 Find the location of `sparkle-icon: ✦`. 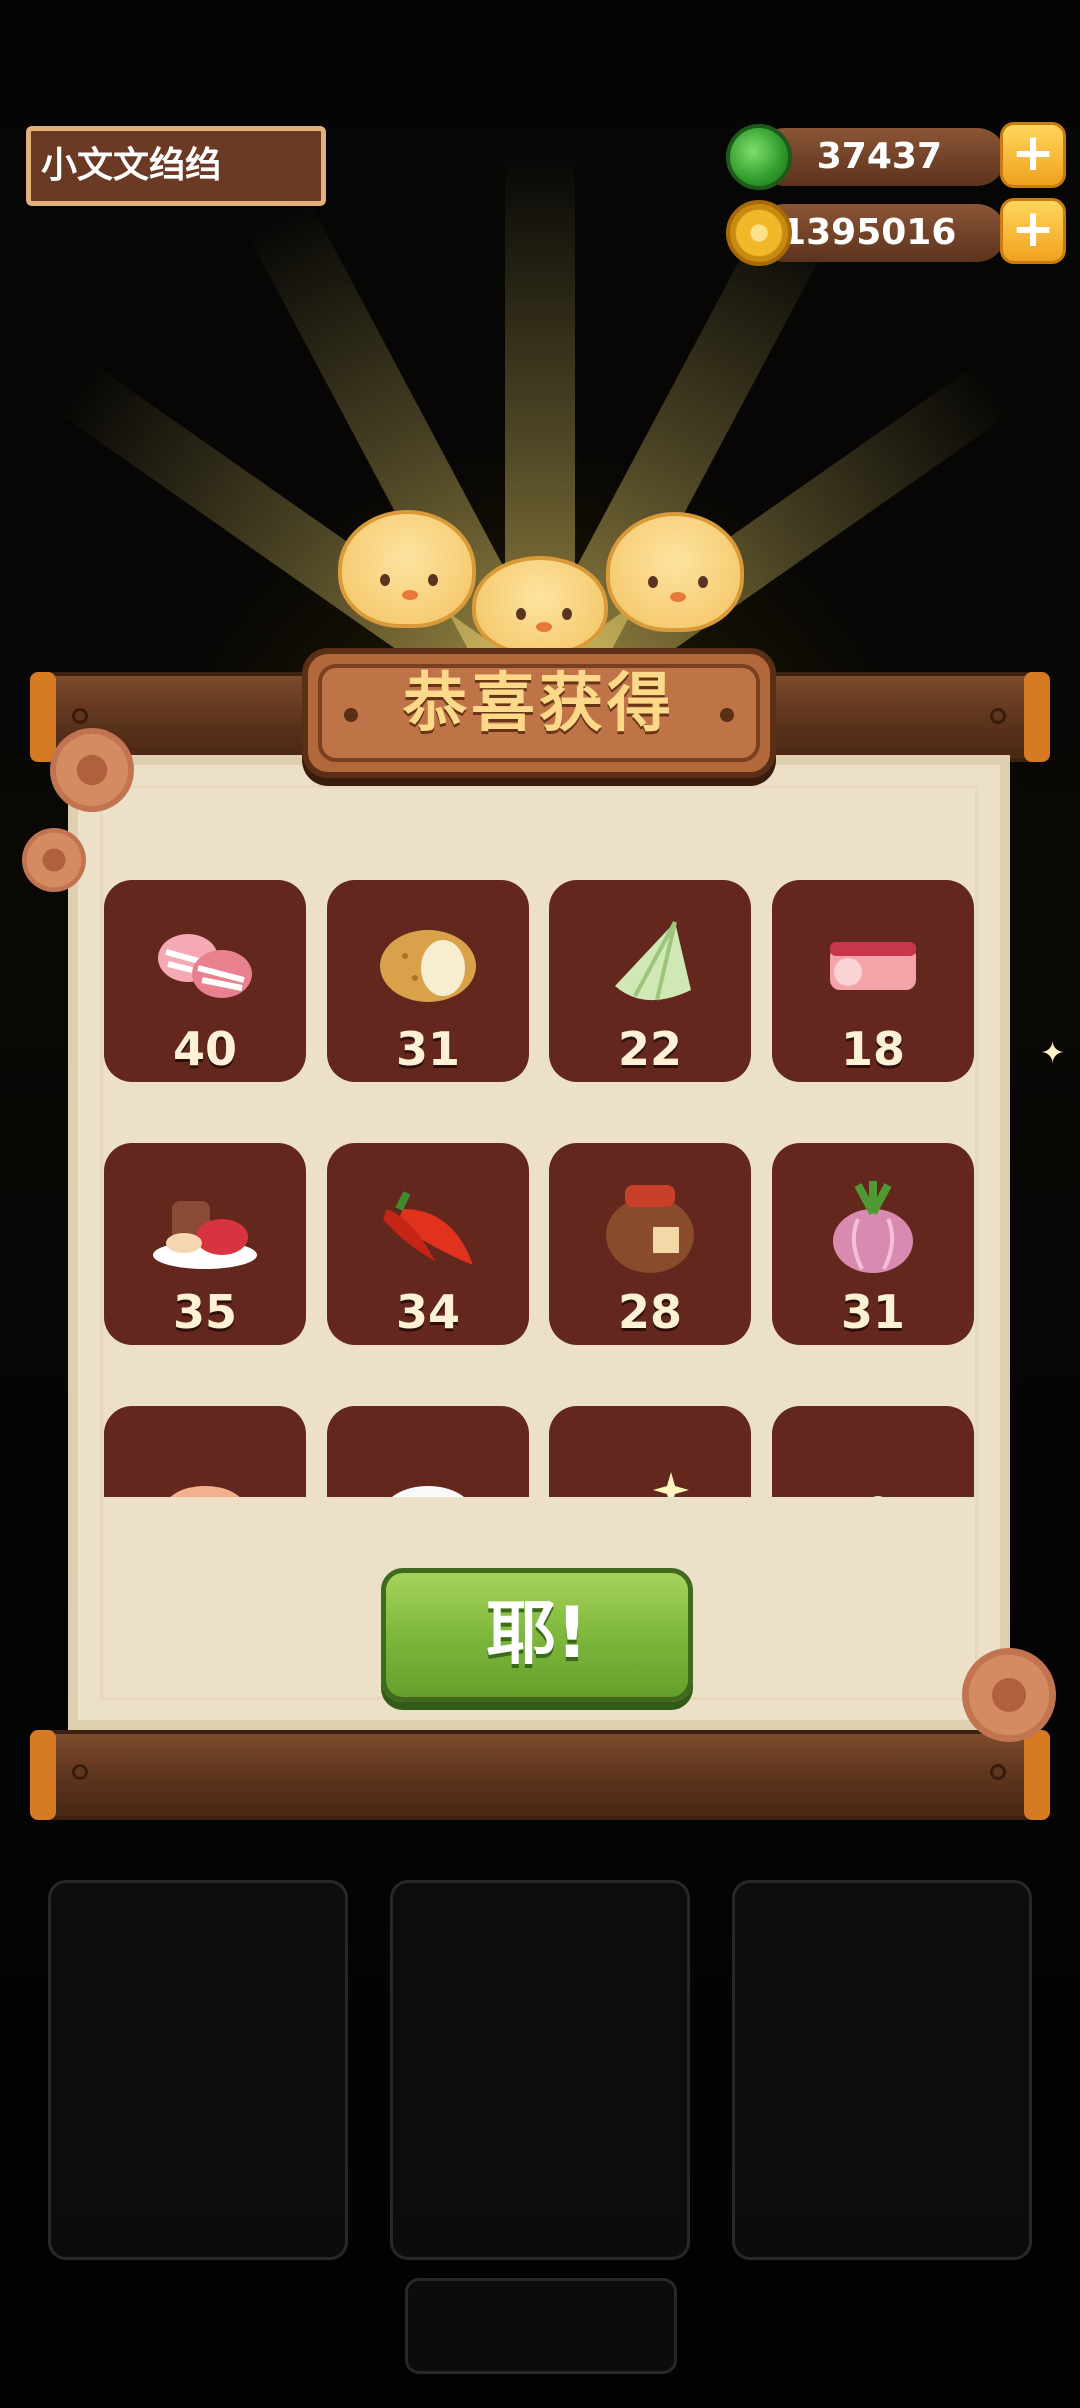

sparkle-icon: ✦ is located at coordinates (1053, 1053).